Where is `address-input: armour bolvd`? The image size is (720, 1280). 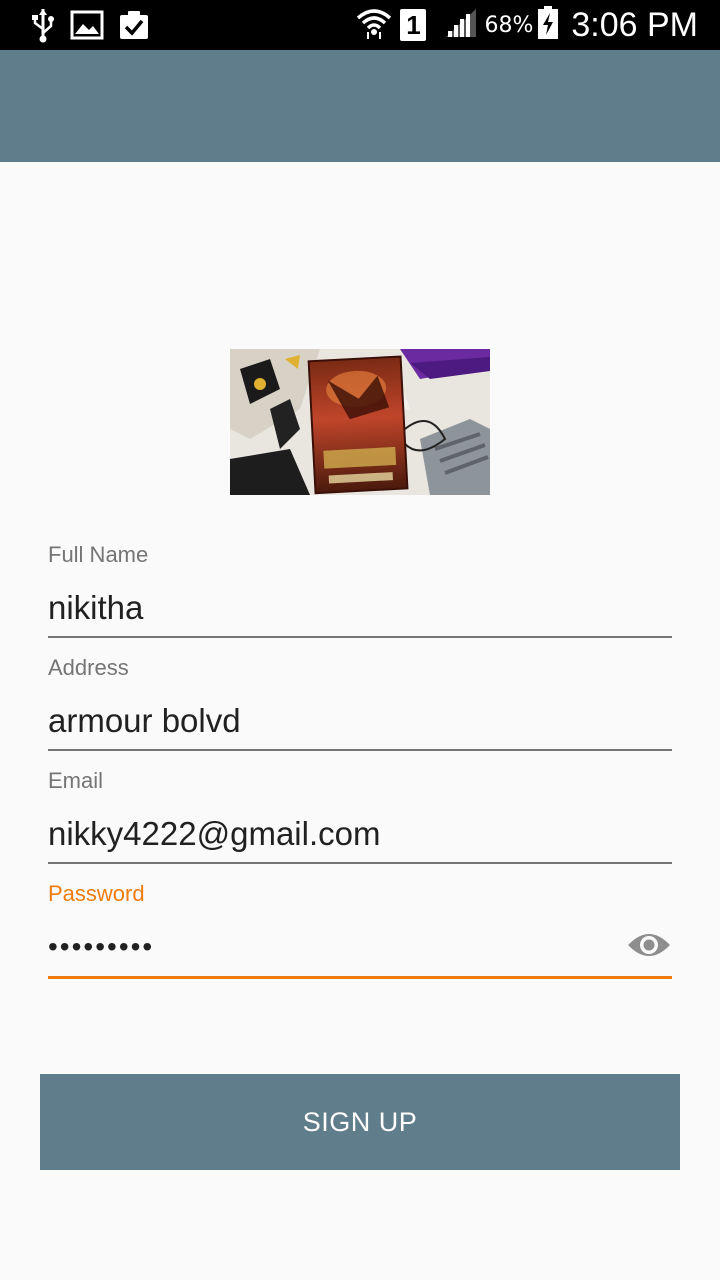 address-input: armour bolvd is located at coordinates (144, 721).